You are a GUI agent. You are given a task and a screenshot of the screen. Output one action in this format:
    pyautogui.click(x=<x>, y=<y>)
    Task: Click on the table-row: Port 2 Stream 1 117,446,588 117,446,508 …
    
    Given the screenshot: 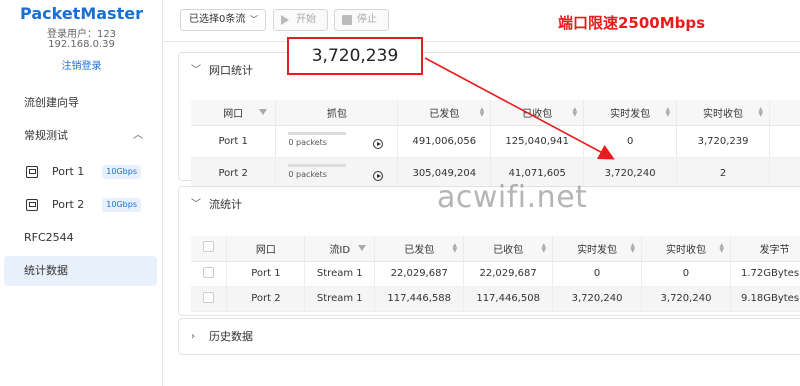 What is the action you would take?
    pyautogui.click(x=495, y=299)
    